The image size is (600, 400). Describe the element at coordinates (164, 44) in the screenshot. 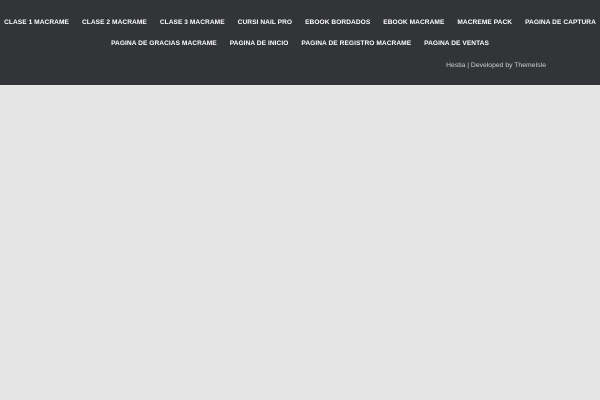

I see `menu-item-pagina-de-gracias-macrame: PAGINA DE GRACIAS MACRAME` at that location.